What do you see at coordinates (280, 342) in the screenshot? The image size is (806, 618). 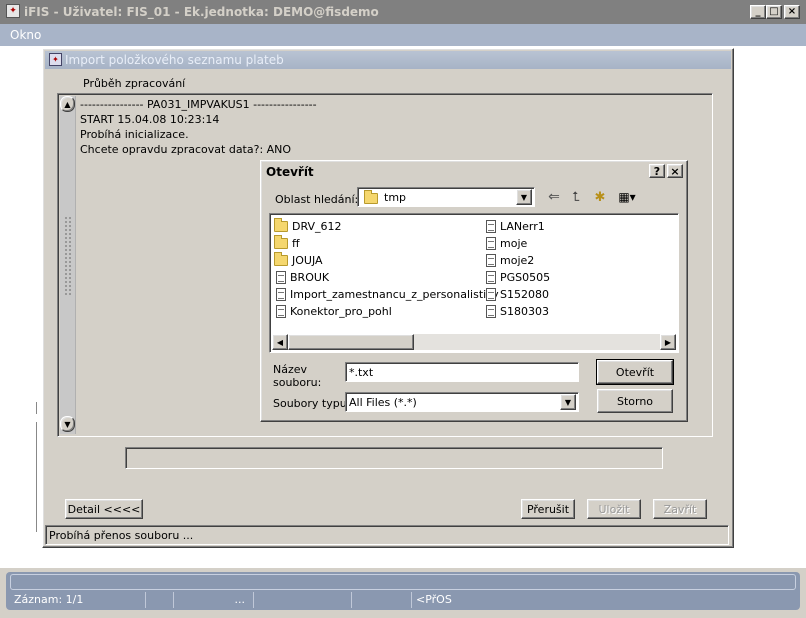 I see `scroll-left-button: ◀` at bounding box center [280, 342].